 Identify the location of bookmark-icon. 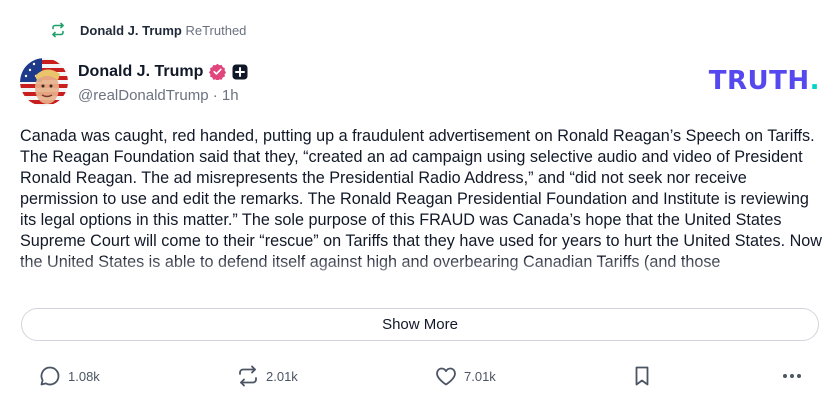
(642, 376).